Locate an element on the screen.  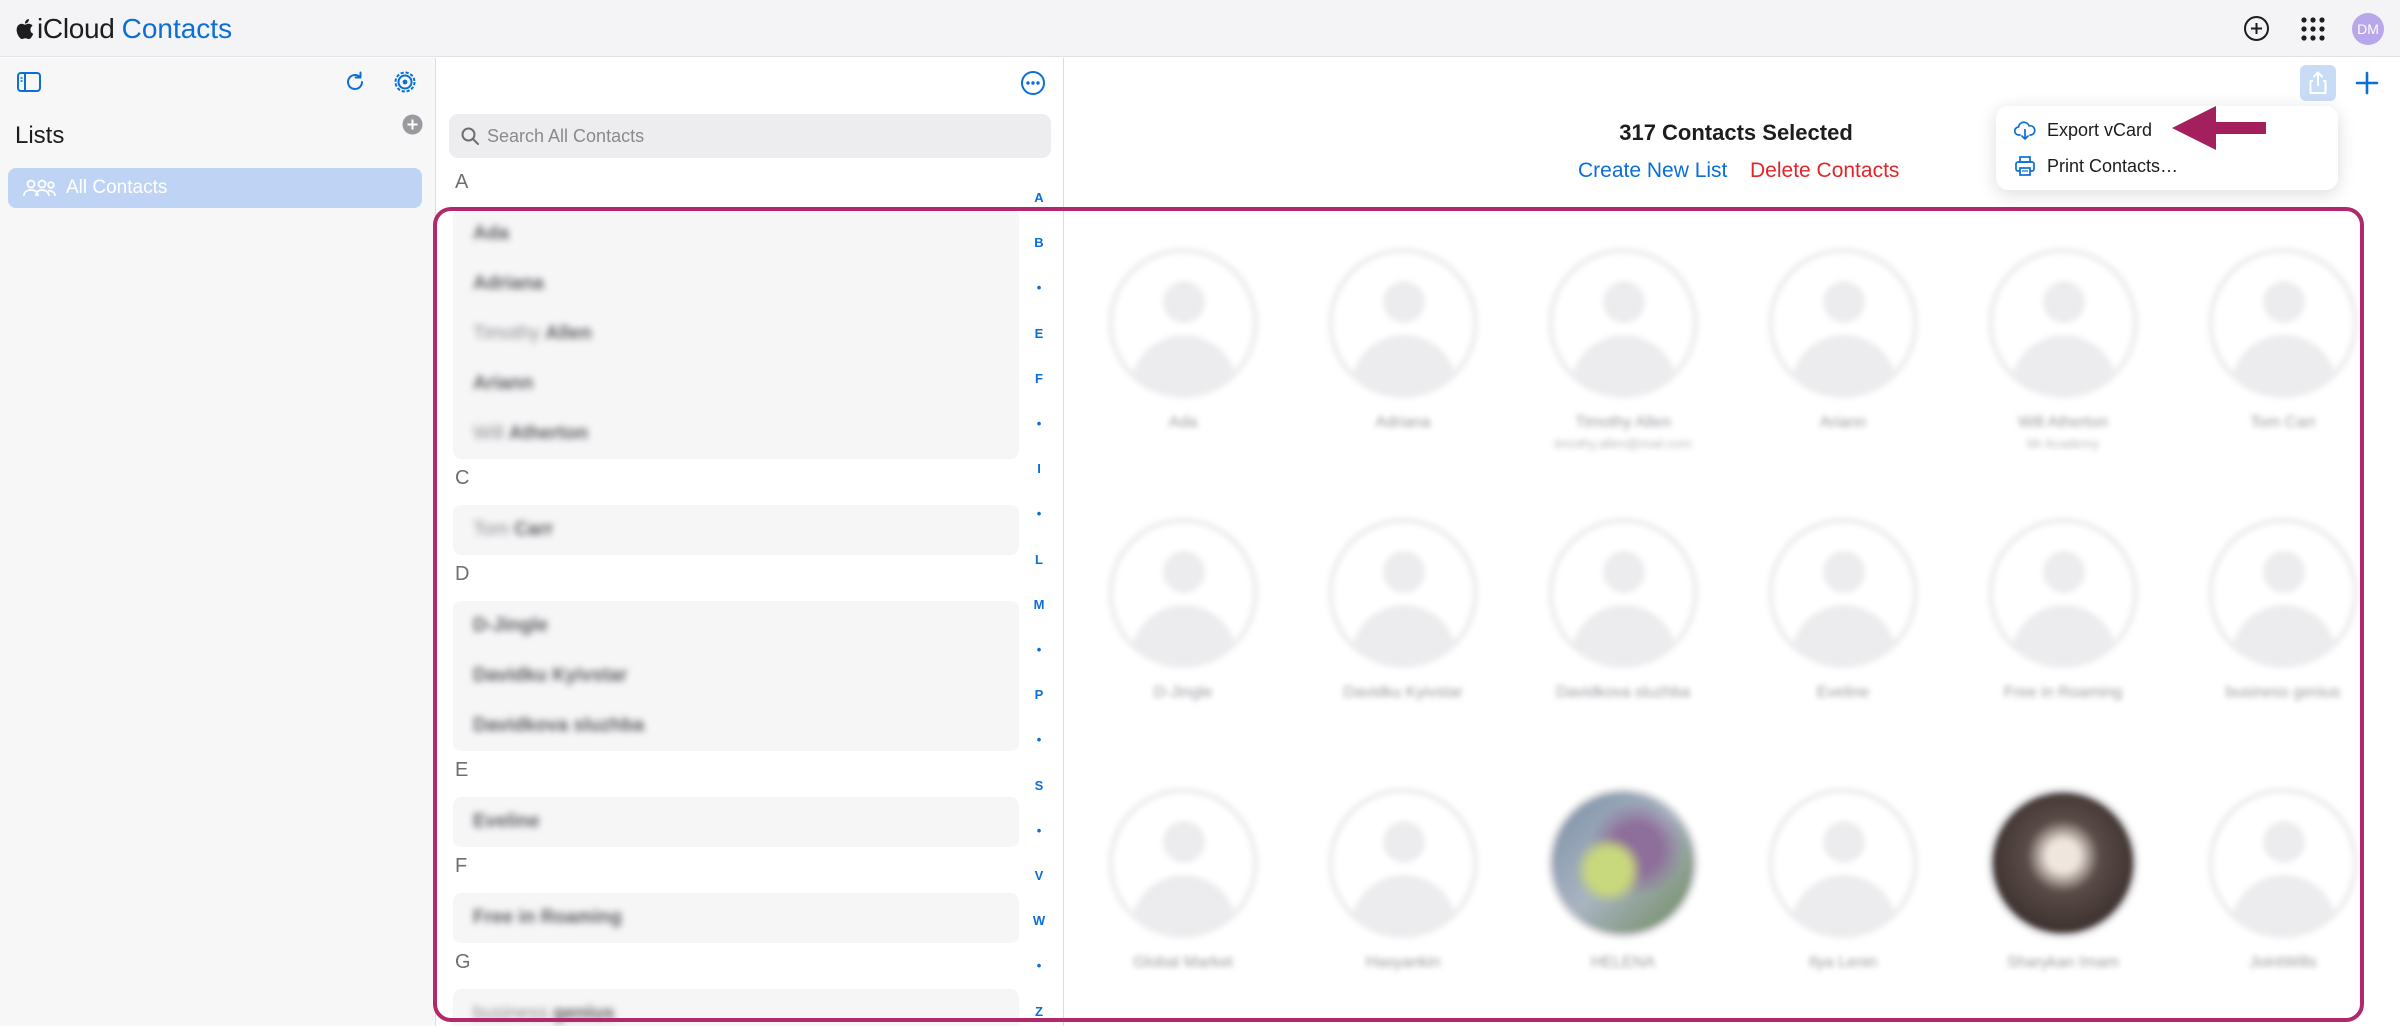
contact-group: Tom Carr is located at coordinates (736, 530).